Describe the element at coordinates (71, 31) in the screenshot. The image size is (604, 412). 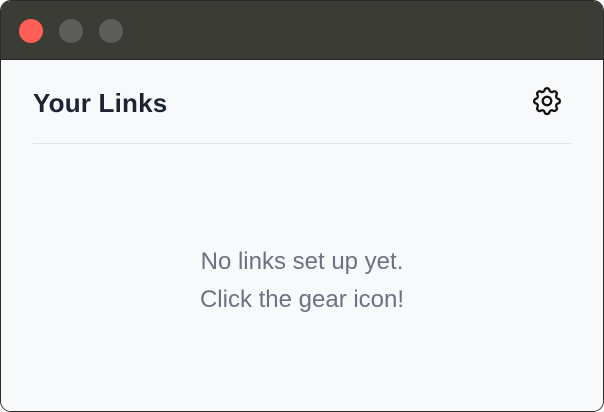
I see `minimize-window-button` at that location.